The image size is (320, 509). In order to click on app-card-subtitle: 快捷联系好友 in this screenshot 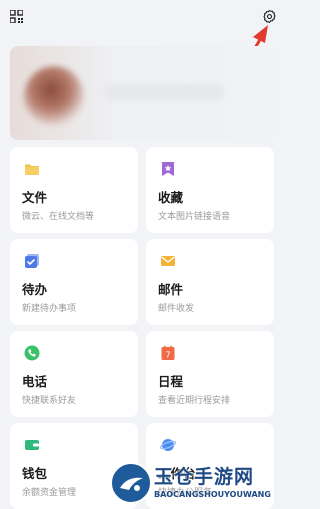, I will do `click(49, 401)`.